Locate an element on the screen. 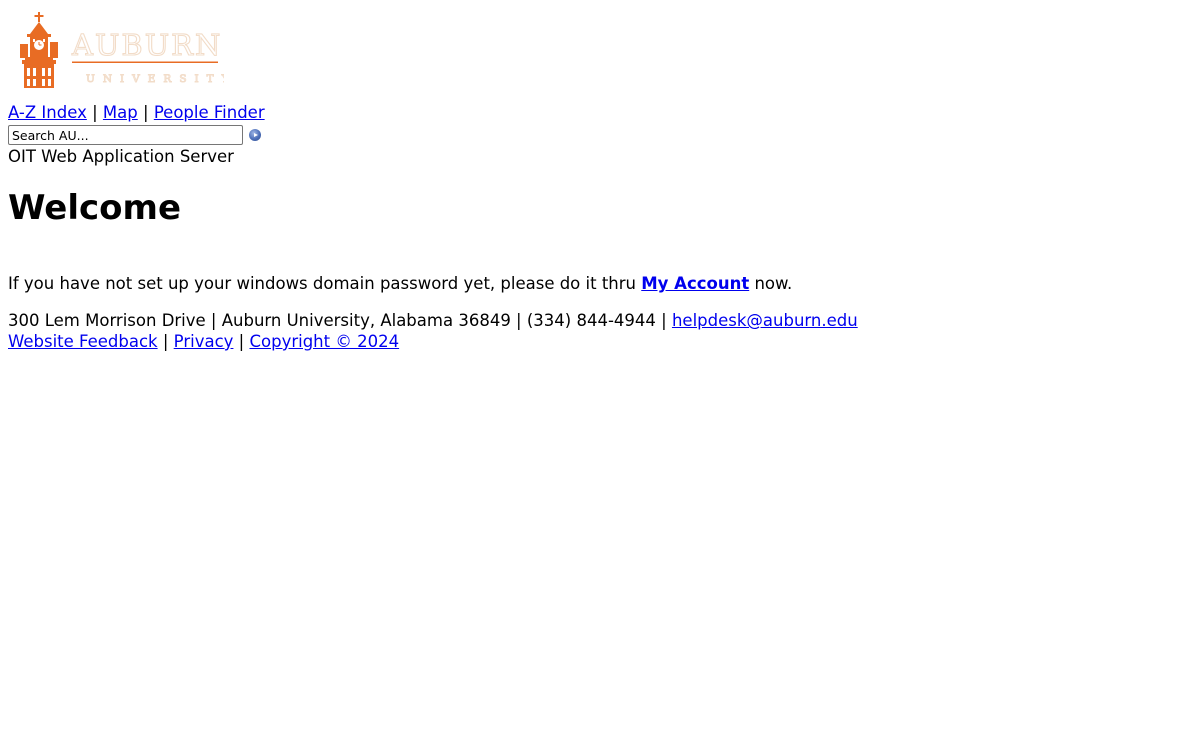 The height and width of the screenshot is (740, 1200). logo-wordmark-top: AUBURN is located at coordinates (146, 45).